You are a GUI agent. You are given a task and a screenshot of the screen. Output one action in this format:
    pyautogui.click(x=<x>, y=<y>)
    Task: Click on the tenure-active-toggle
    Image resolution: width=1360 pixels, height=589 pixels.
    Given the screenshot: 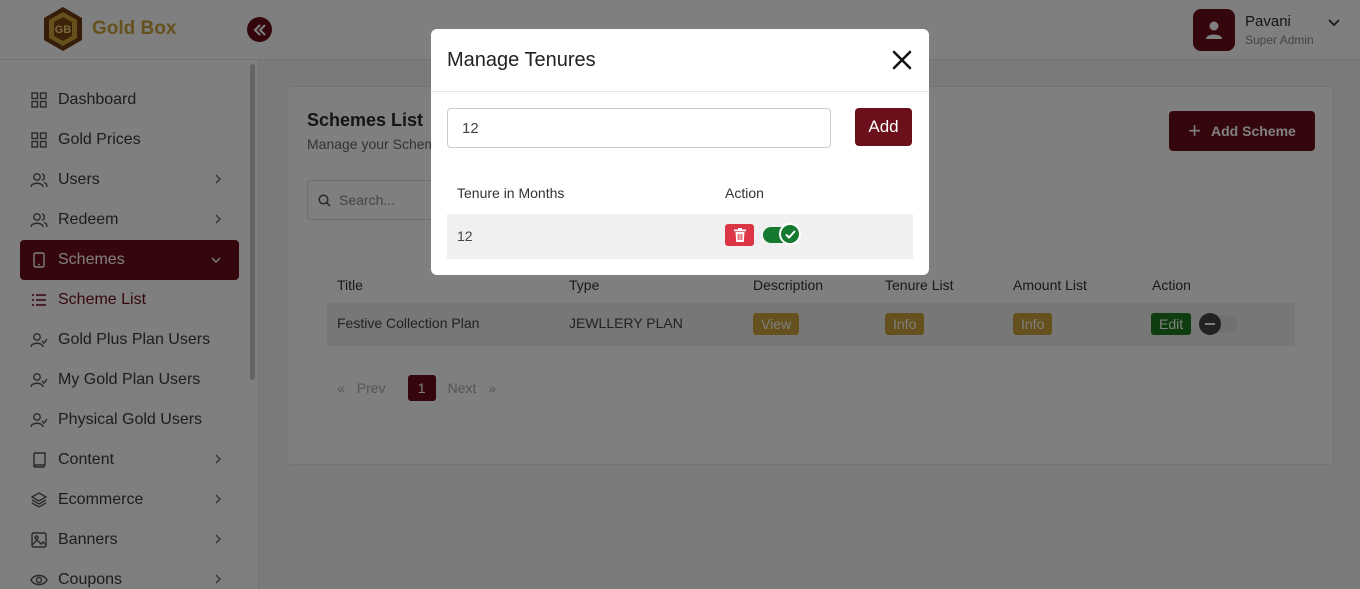 What is the action you would take?
    pyautogui.click(x=782, y=234)
    